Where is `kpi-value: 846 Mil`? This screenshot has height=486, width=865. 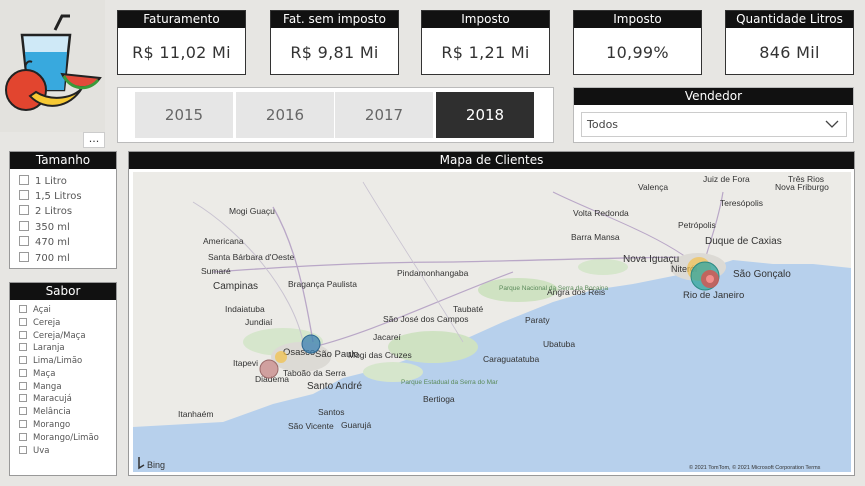 kpi-value: 846 Mil is located at coordinates (789, 52).